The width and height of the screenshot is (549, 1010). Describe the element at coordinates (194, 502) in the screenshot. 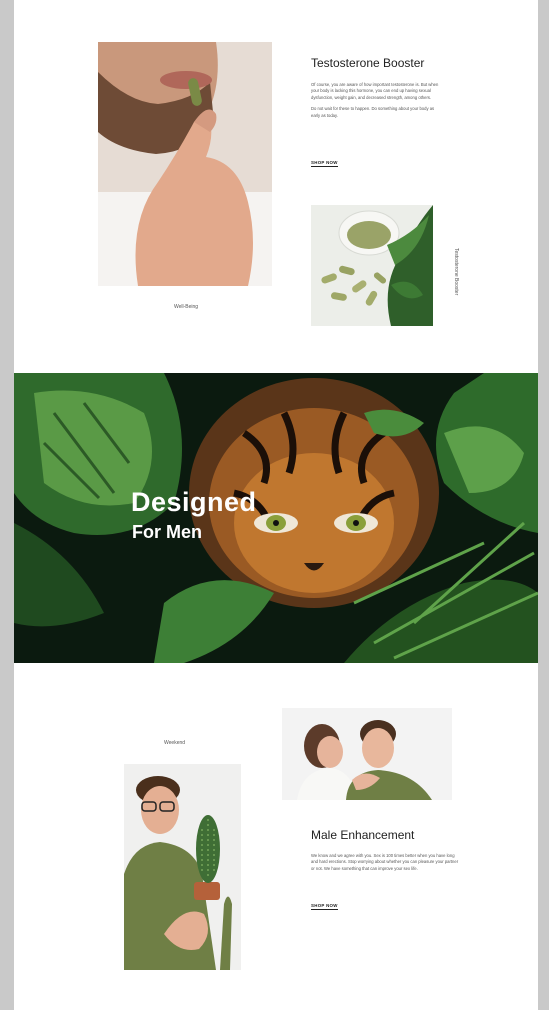

I see `hero-title: Designed` at that location.